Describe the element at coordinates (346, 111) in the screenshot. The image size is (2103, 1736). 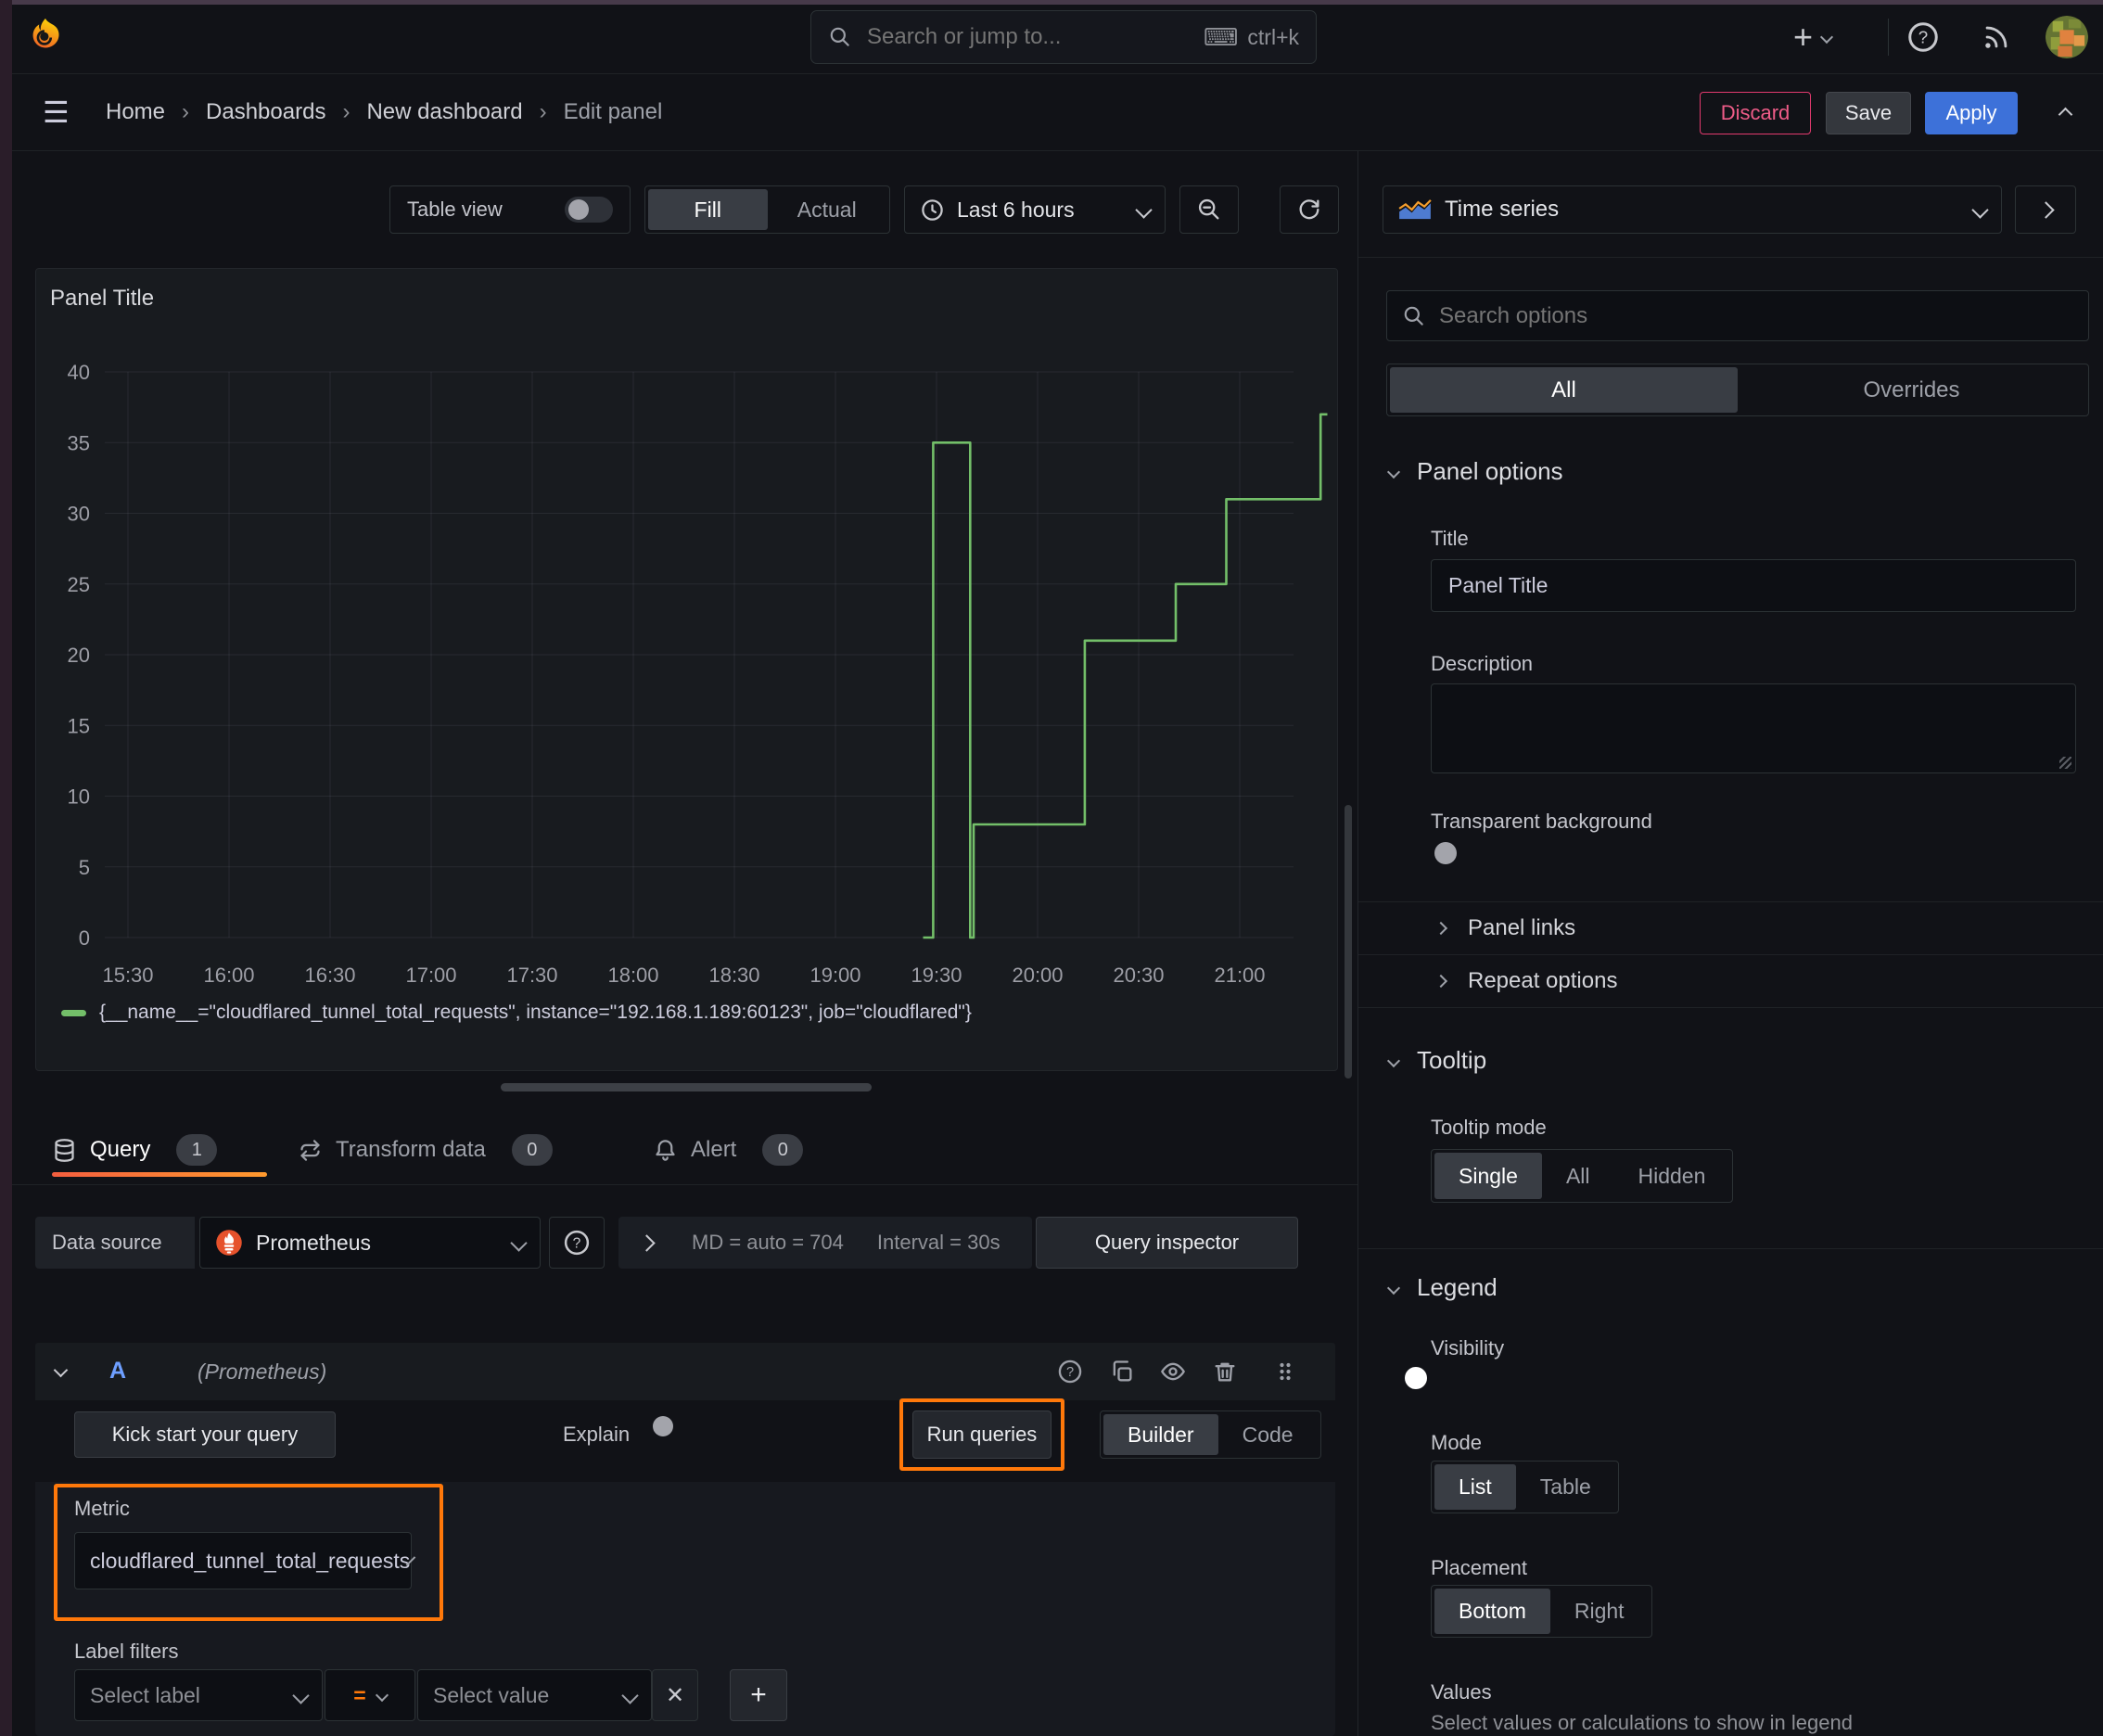
I see `breadcrumb-sep-icon: ›` at that location.